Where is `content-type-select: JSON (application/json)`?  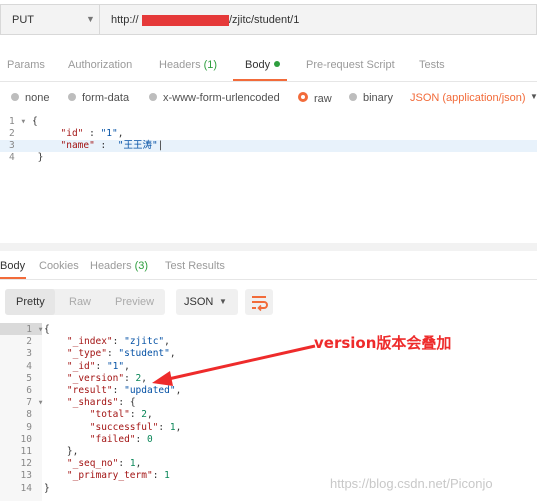
content-type-select: JSON (application/json) is located at coordinates (468, 98).